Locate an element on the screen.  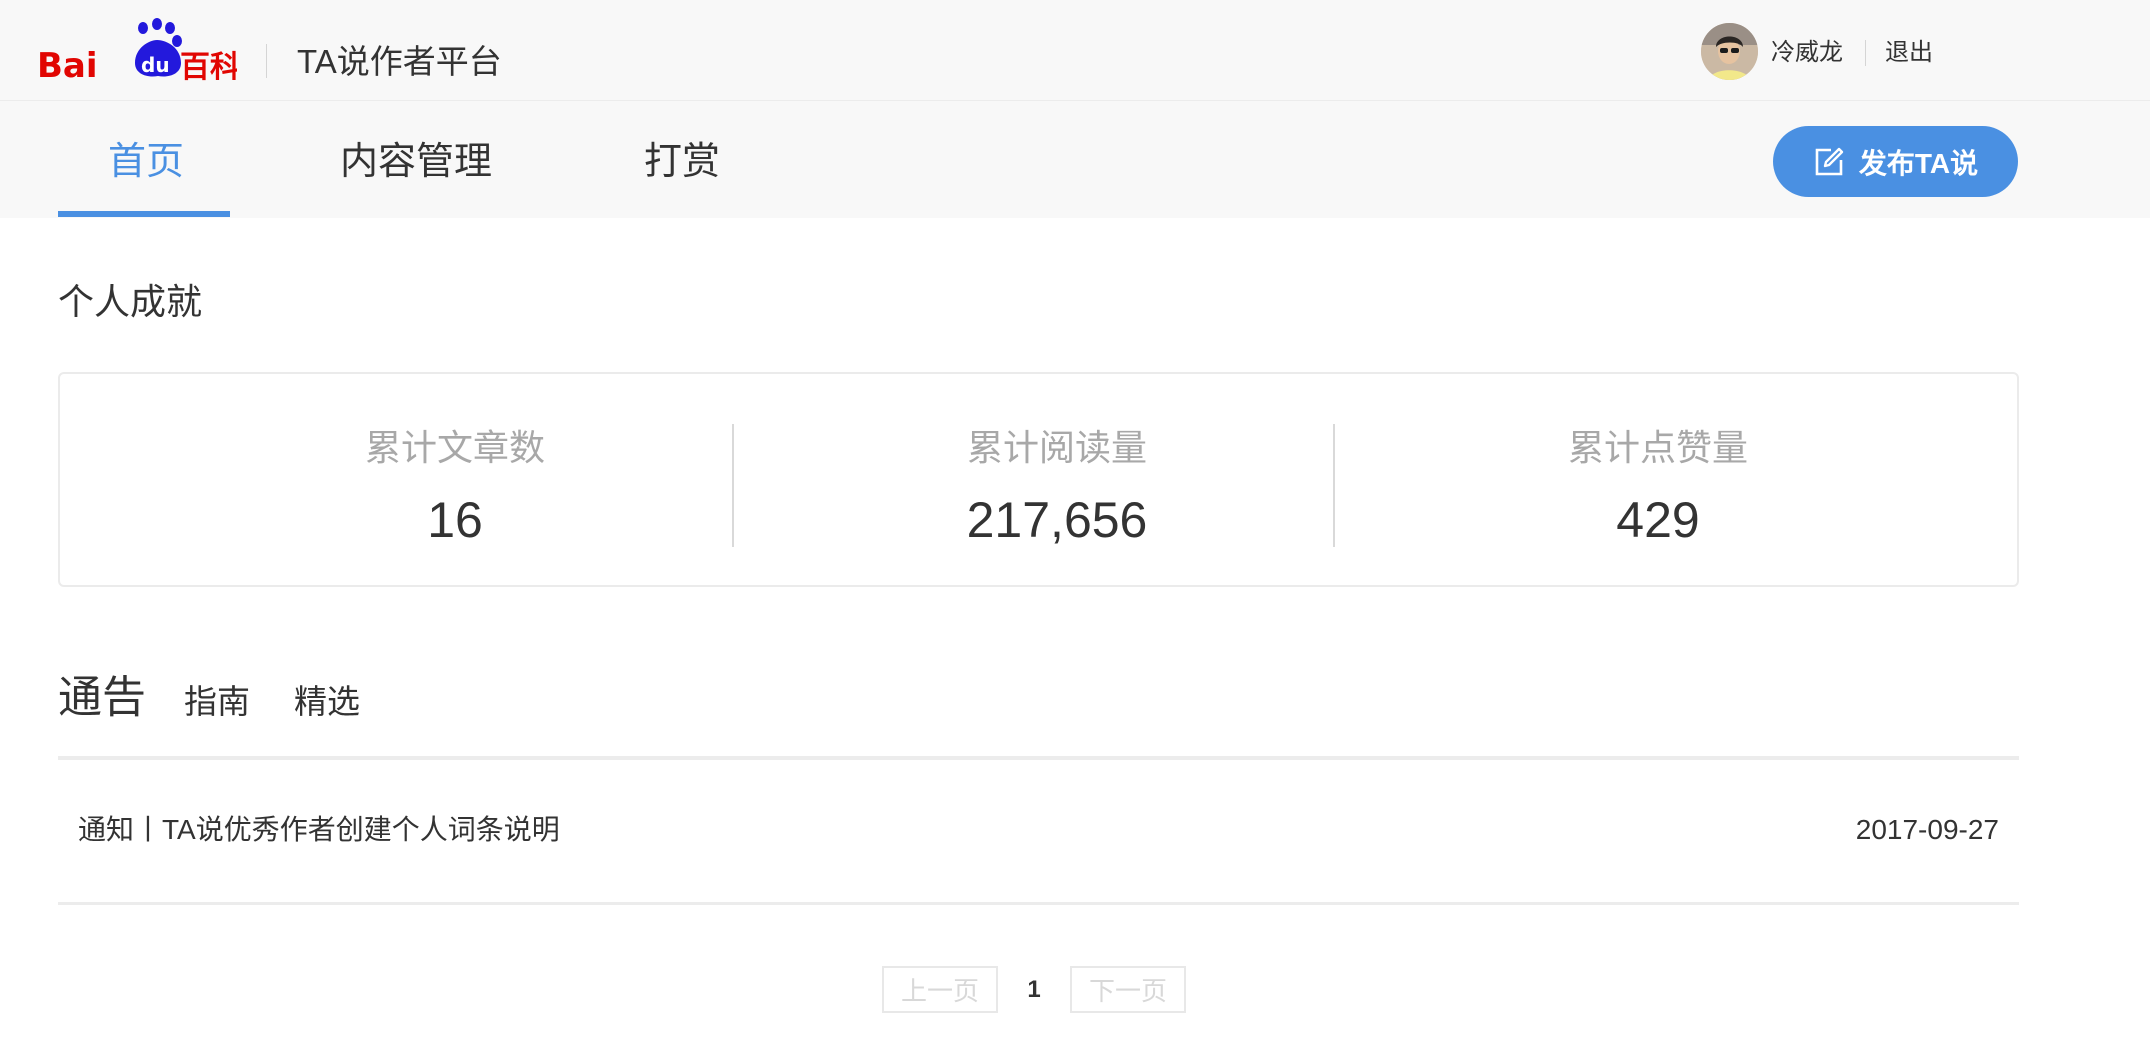
stat-value: 217,656 is located at coordinates (1057, 520).